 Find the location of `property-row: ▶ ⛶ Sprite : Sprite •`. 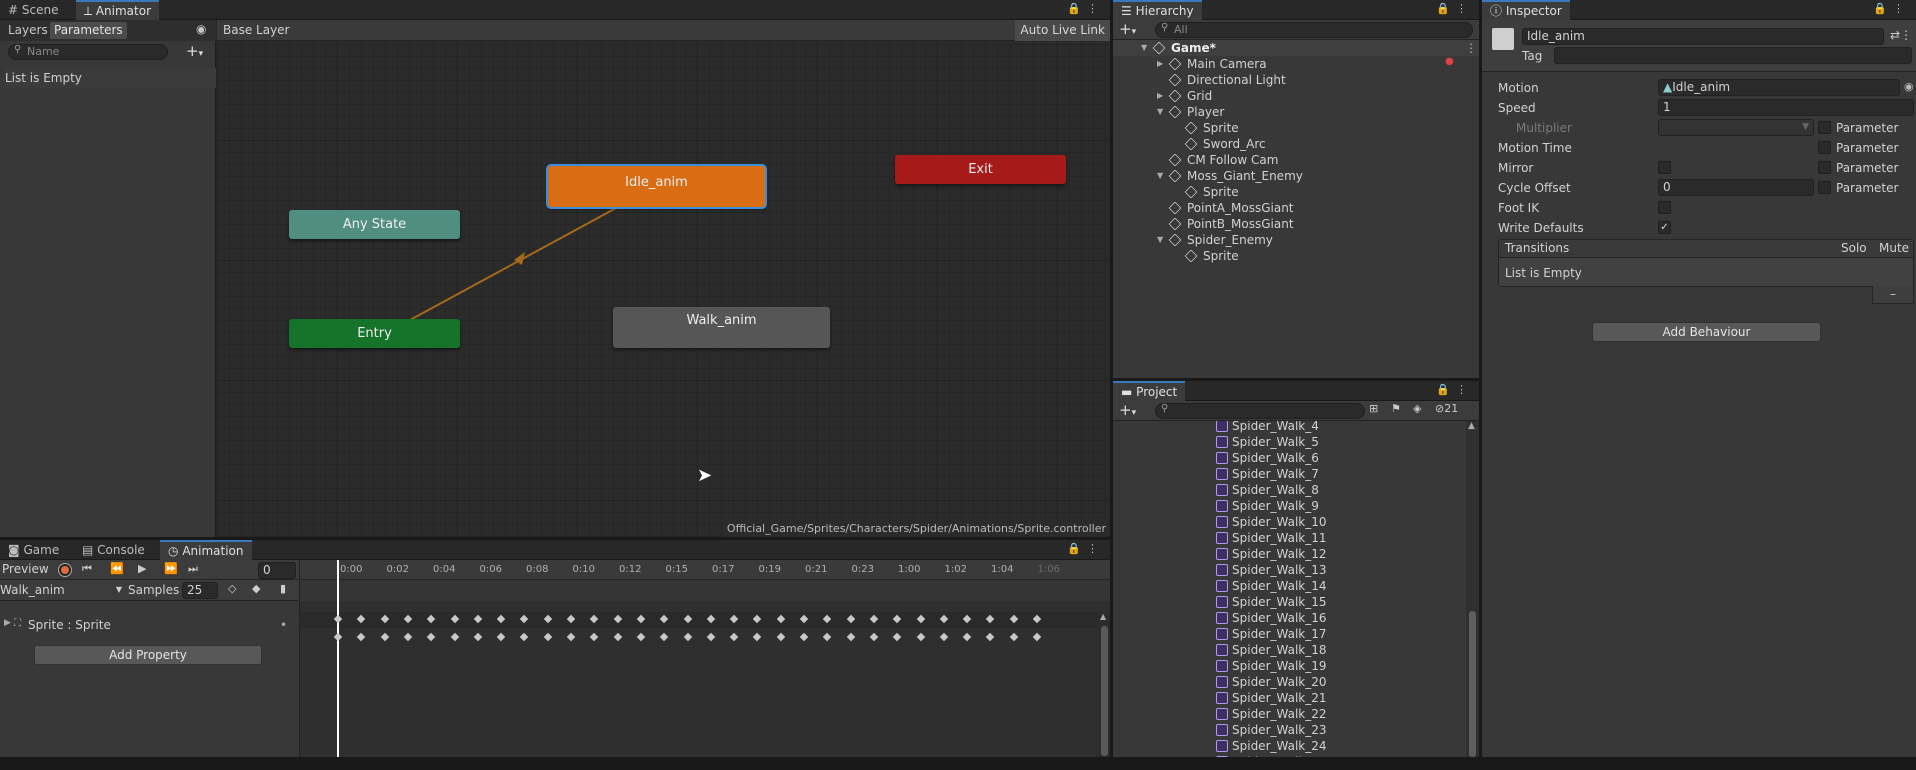

property-row: ▶ ⛶ Sprite : Sprite • is located at coordinates (149, 626).